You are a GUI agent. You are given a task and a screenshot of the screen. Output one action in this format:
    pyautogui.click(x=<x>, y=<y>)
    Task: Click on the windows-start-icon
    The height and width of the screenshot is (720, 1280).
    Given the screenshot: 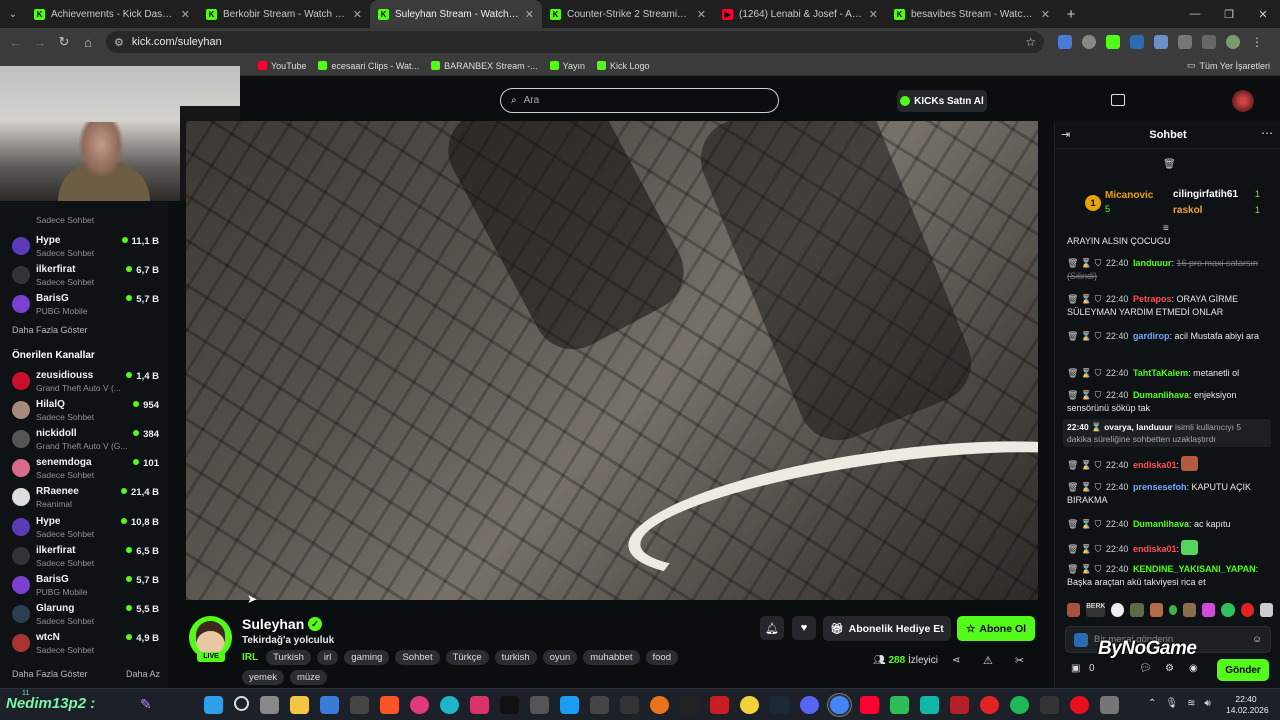 What is the action you would take?
    pyautogui.click(x=213, y=705)
    